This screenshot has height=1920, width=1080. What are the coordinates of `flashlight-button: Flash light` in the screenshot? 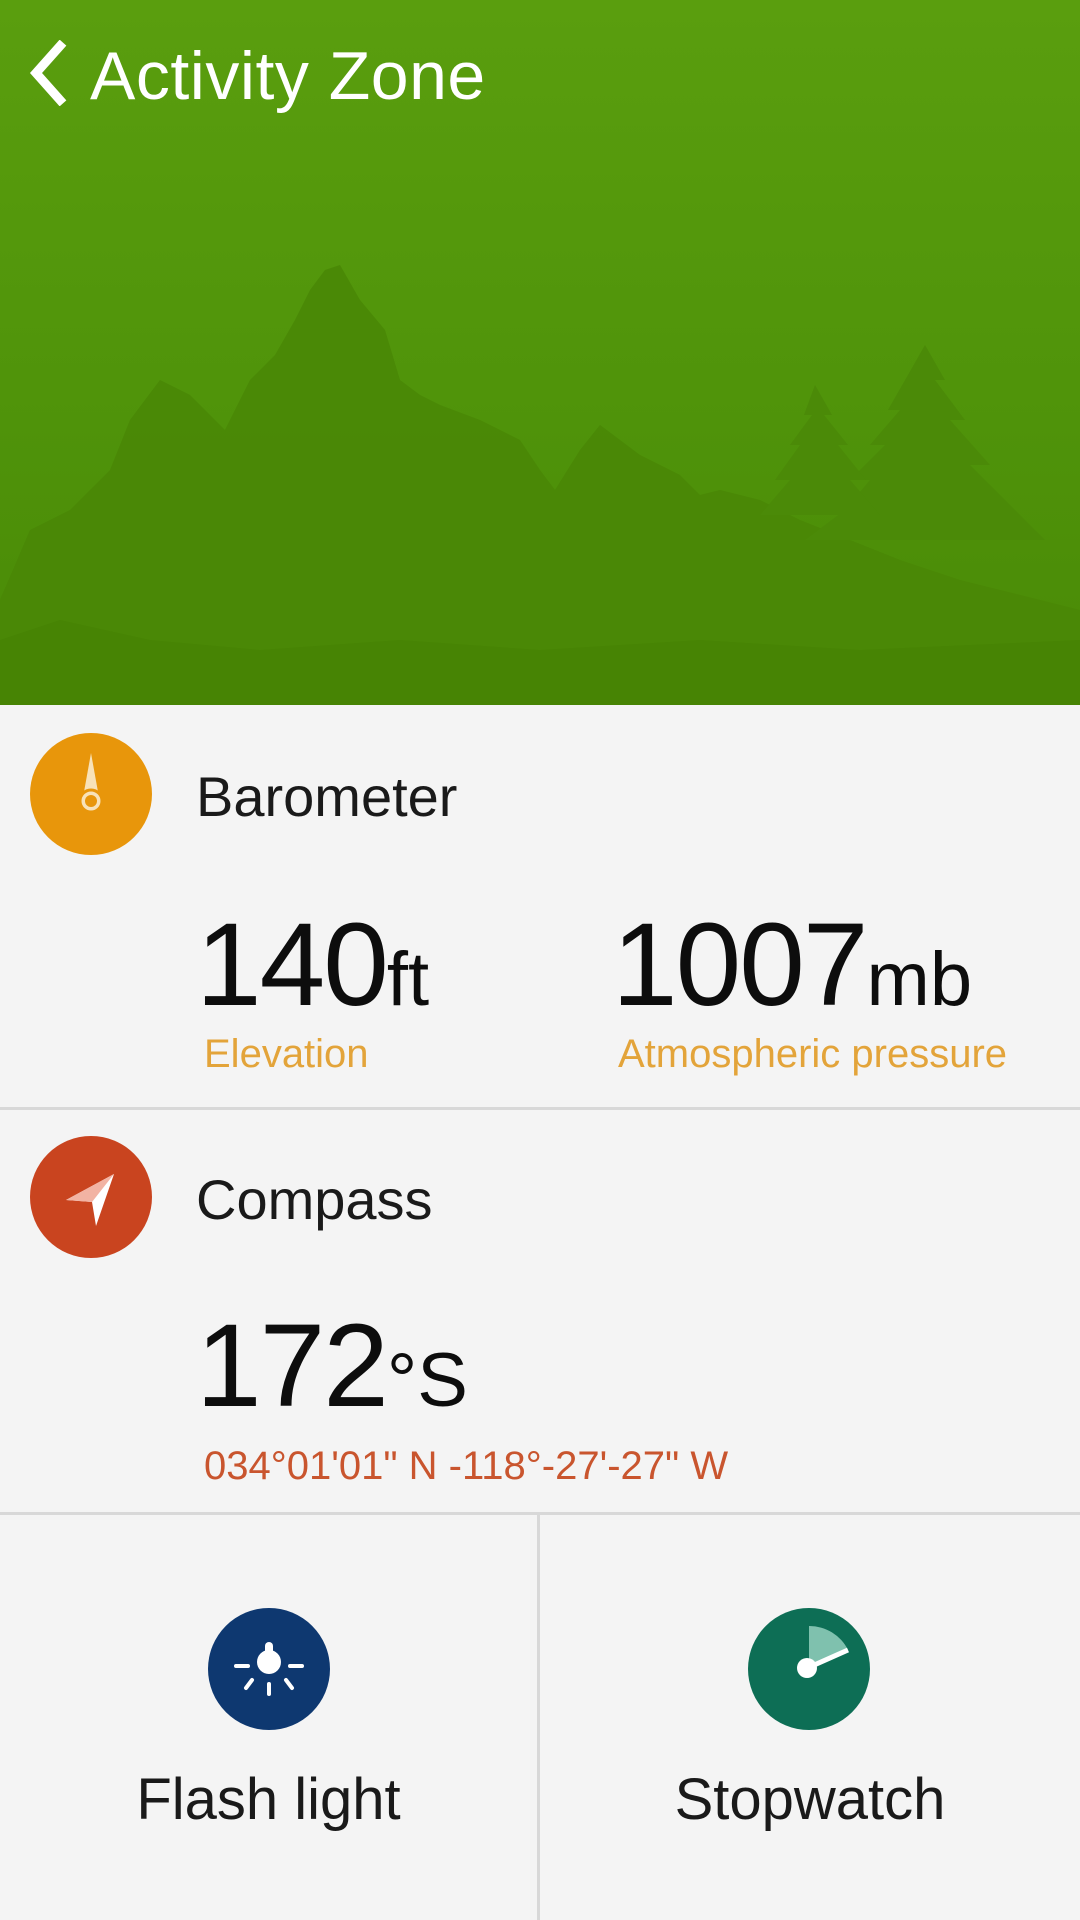 It's located at (270, 1717).